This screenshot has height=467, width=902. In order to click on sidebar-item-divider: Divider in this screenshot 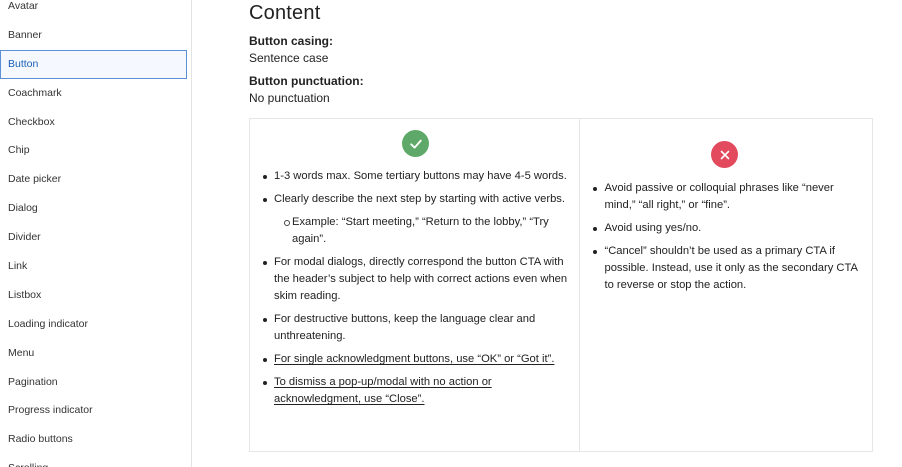, I will do `click(95, 237)`.